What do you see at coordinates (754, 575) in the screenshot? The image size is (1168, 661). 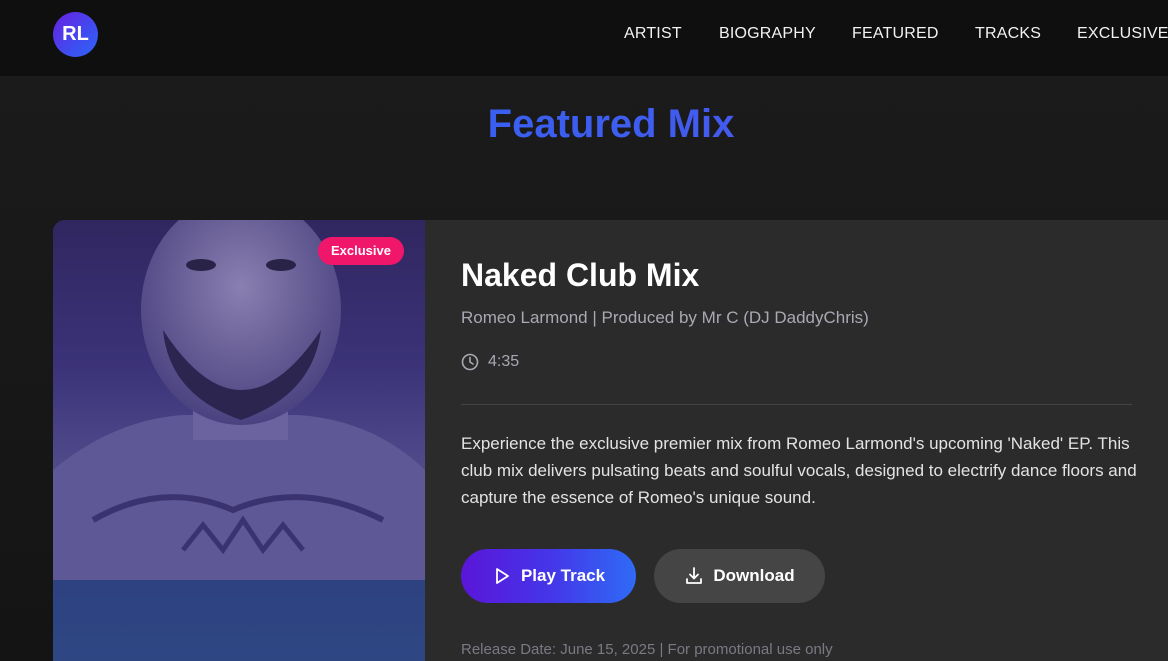 I see `download-label: Download` at bounding box center [754, 575].